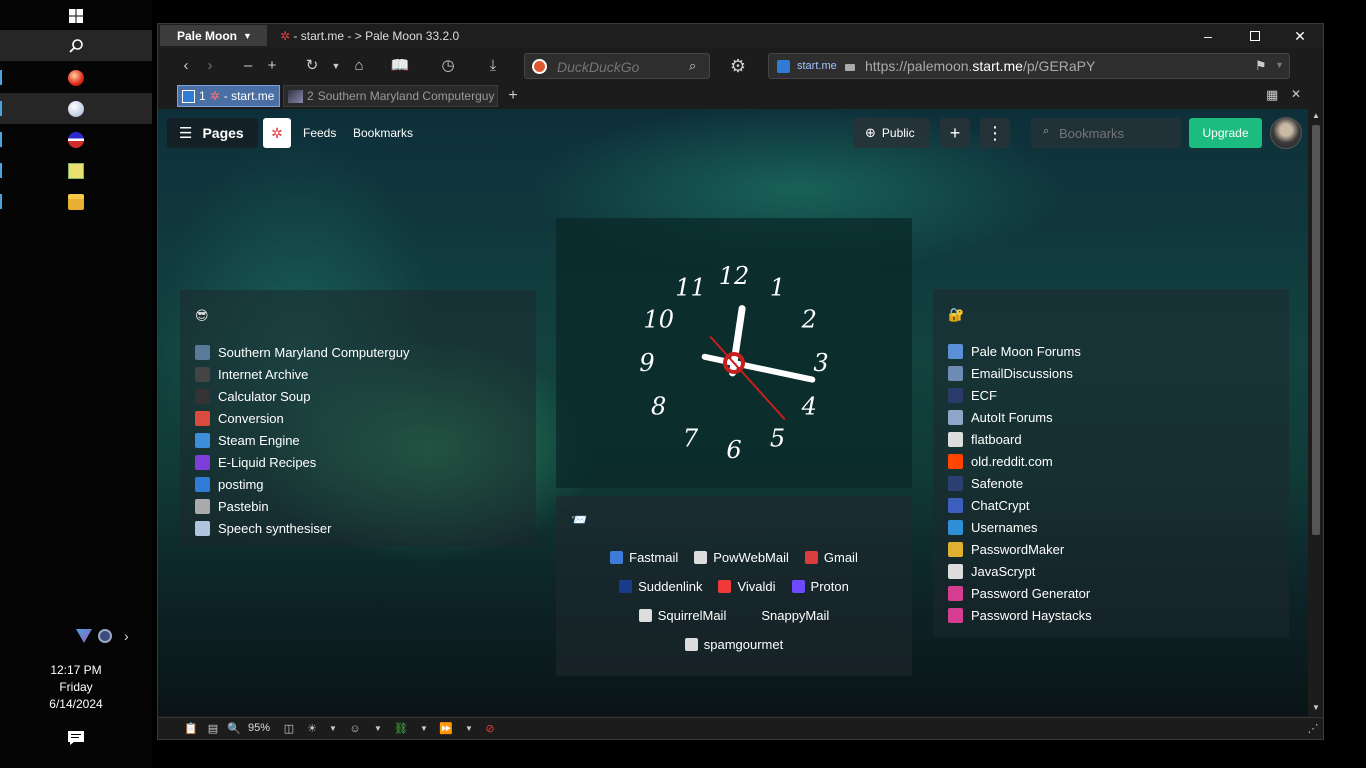  Describe the element at coordinates (831, 557) in the screenshot. I see `mail-link: Gmail` at that location.